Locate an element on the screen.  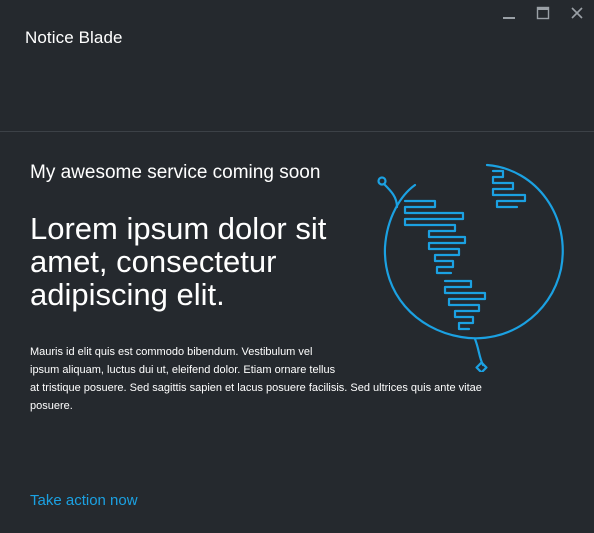
close-icon is located at coordinates (577, 13).